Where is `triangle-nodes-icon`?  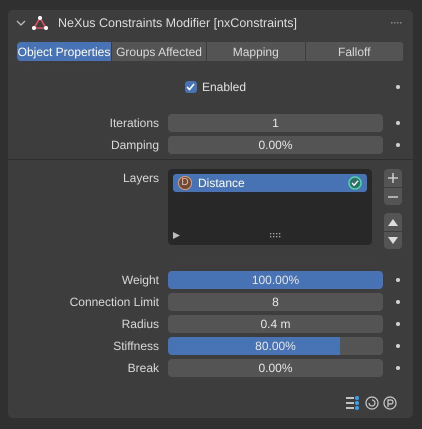
triangle-nodes-icon is located at coordinates (40, 23).